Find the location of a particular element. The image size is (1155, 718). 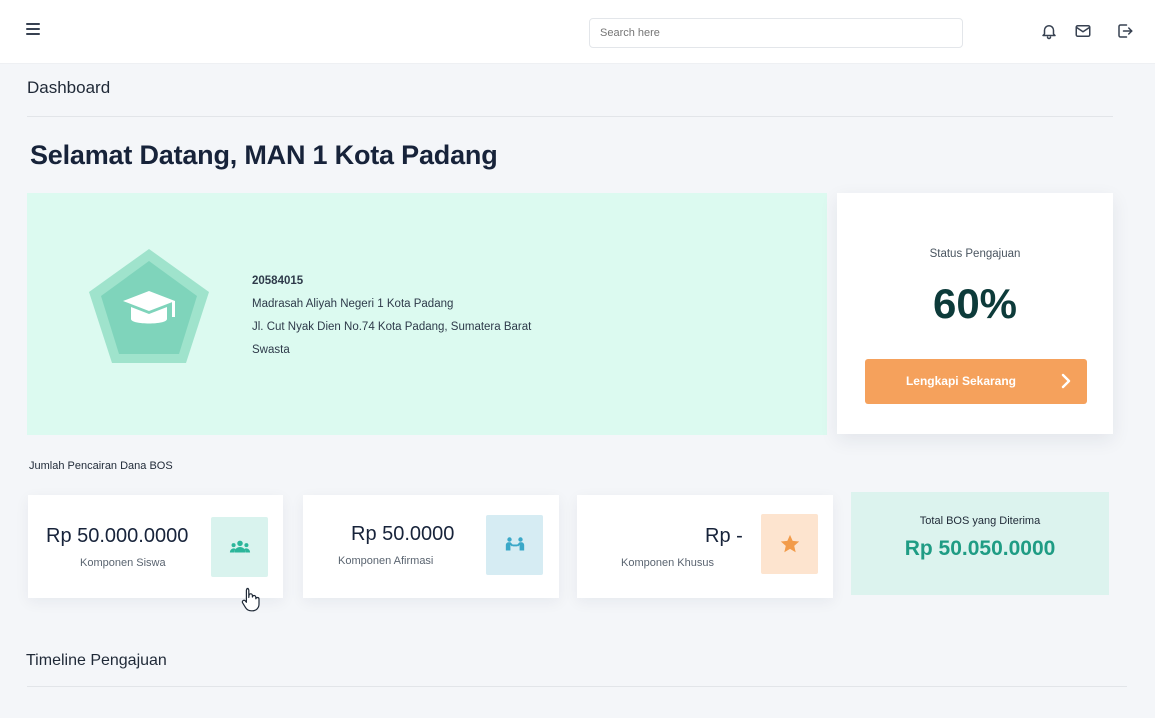

card-amount: Rp - is located at coordinates (724, 536).